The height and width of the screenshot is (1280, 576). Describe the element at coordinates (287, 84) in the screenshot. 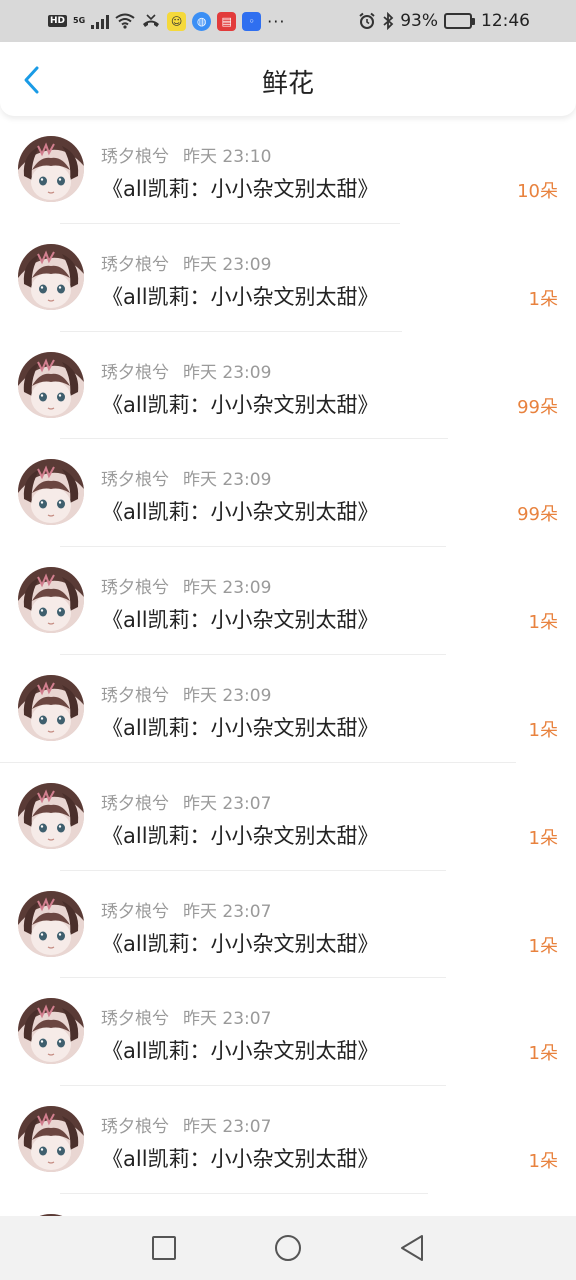

I see `page-title: 鲜花` at that location.